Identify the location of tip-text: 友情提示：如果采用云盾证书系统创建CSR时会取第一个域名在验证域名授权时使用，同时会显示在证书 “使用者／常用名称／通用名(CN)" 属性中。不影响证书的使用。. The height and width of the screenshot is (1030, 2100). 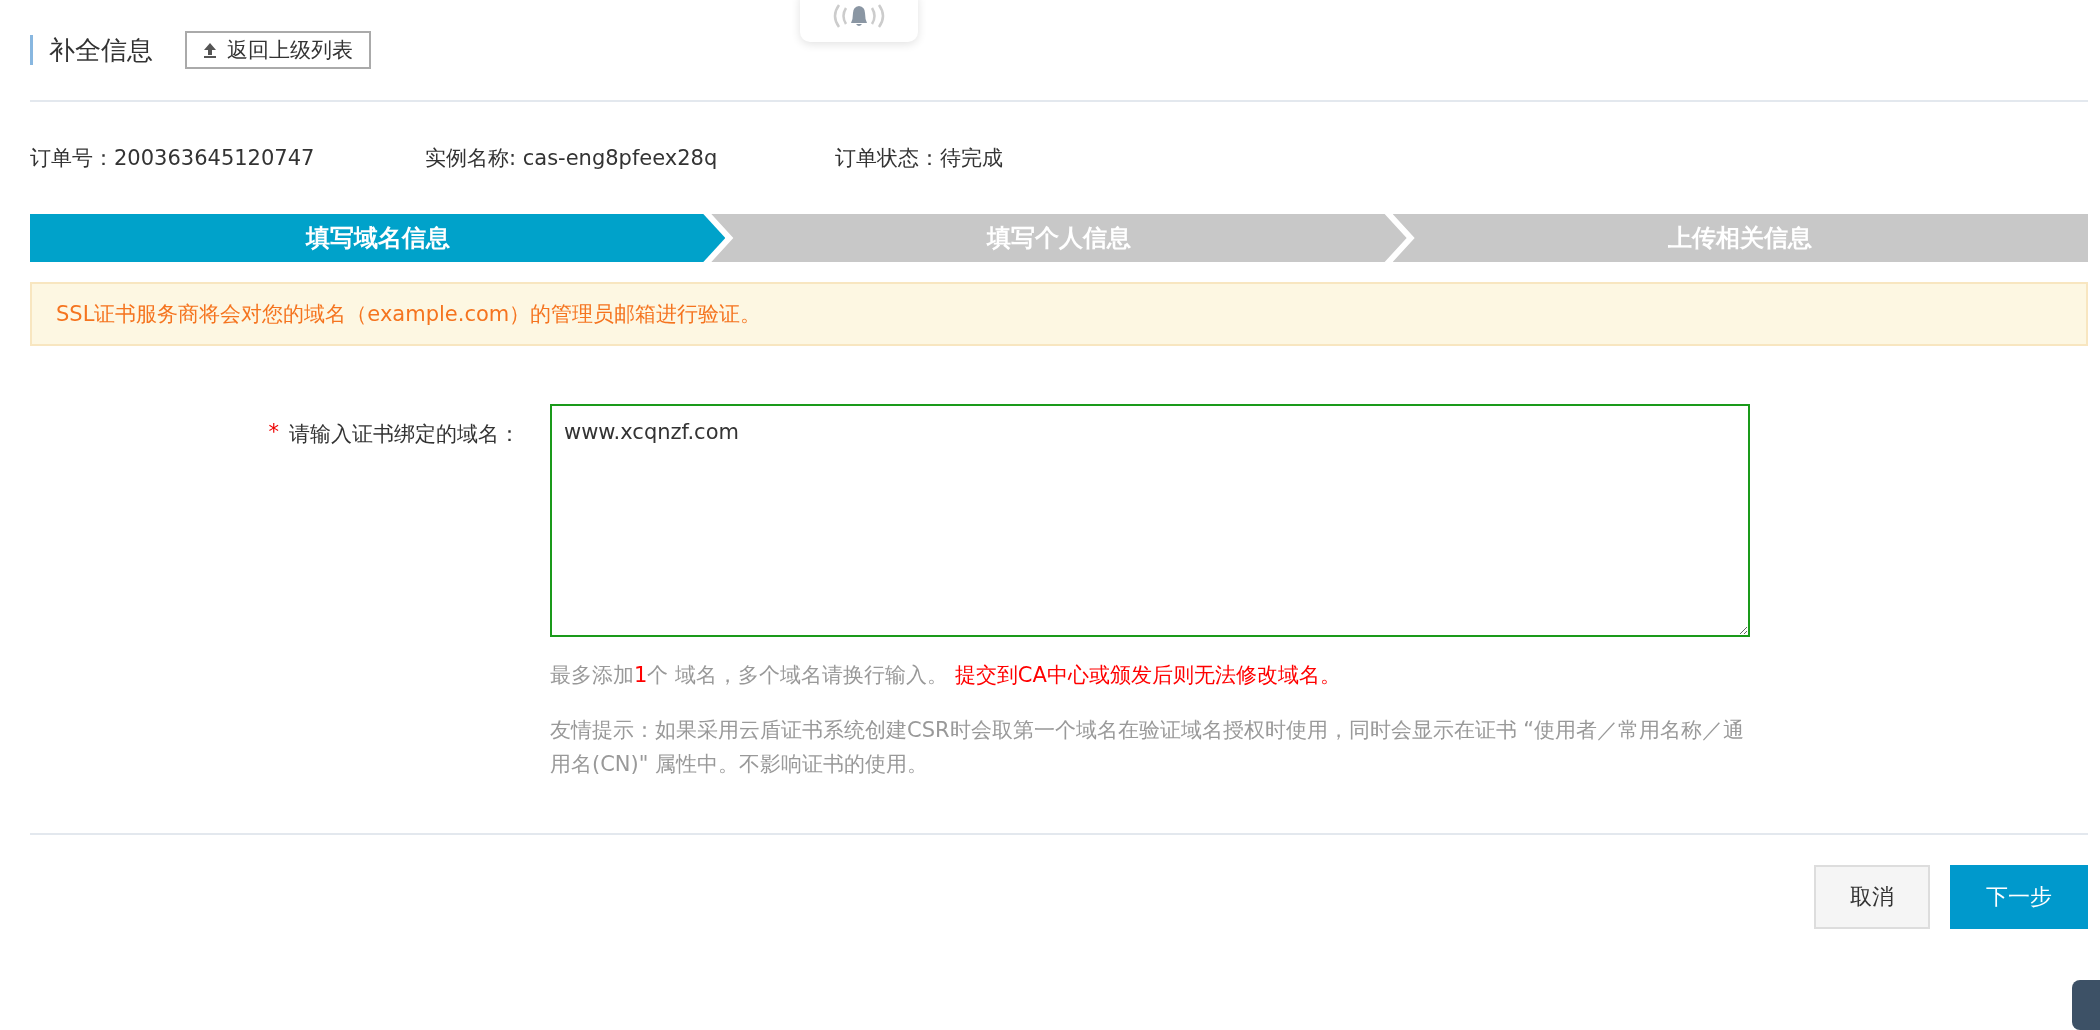
(1148, 747).